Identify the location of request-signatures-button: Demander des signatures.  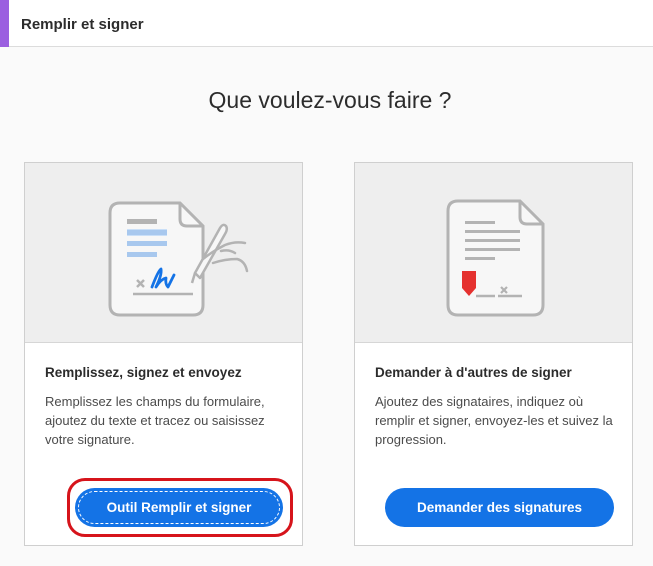
(499, 507).